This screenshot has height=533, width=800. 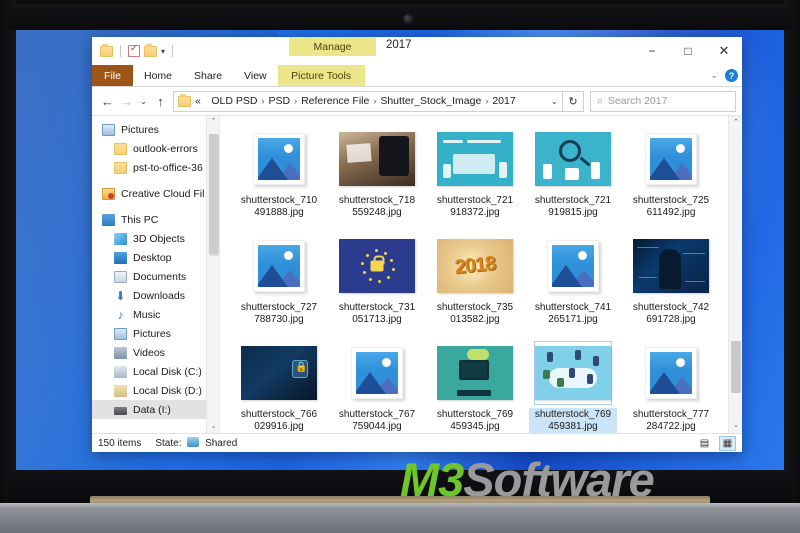 I want to click on sidebar-item-desktop: Desktop, so click(x=155, y=257).